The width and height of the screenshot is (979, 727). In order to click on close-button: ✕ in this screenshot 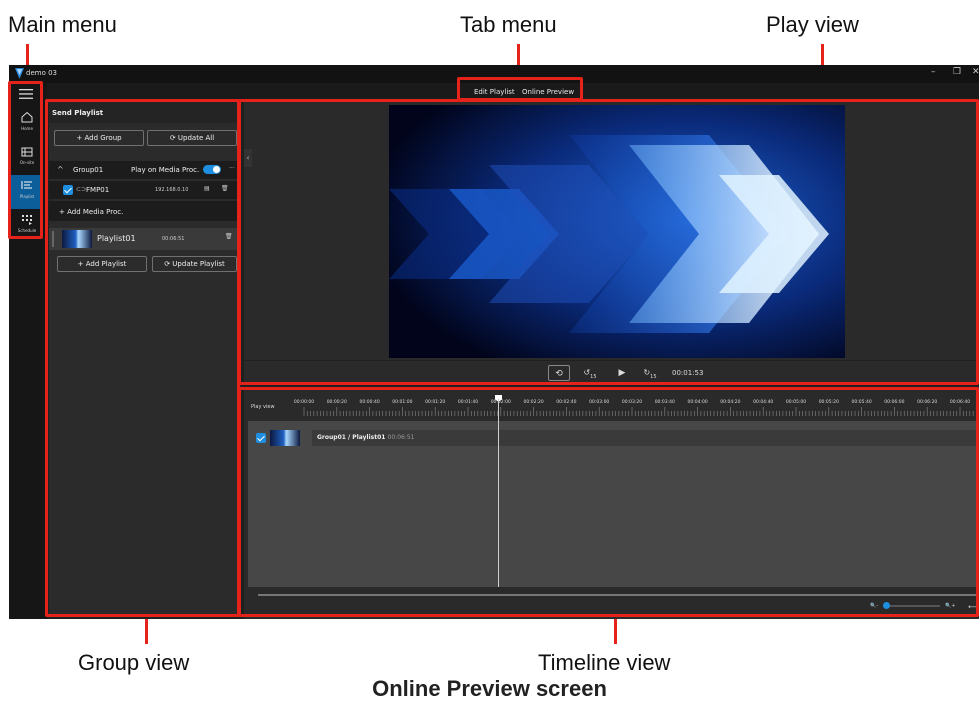, I will do `click(975, 72)`.